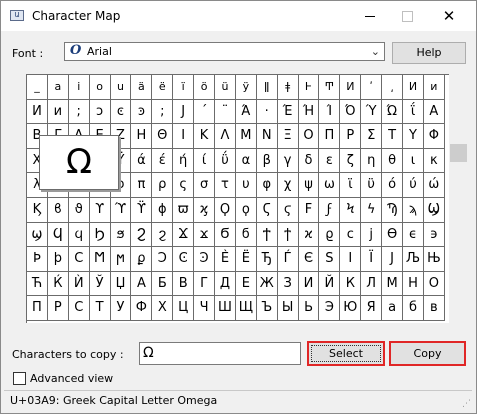 Image resolution: width=477 pixels, height=414 pixels. Describe the element at coordinates (434, 87) in the screenshot. I see `character-cell: ͷ` at that location.